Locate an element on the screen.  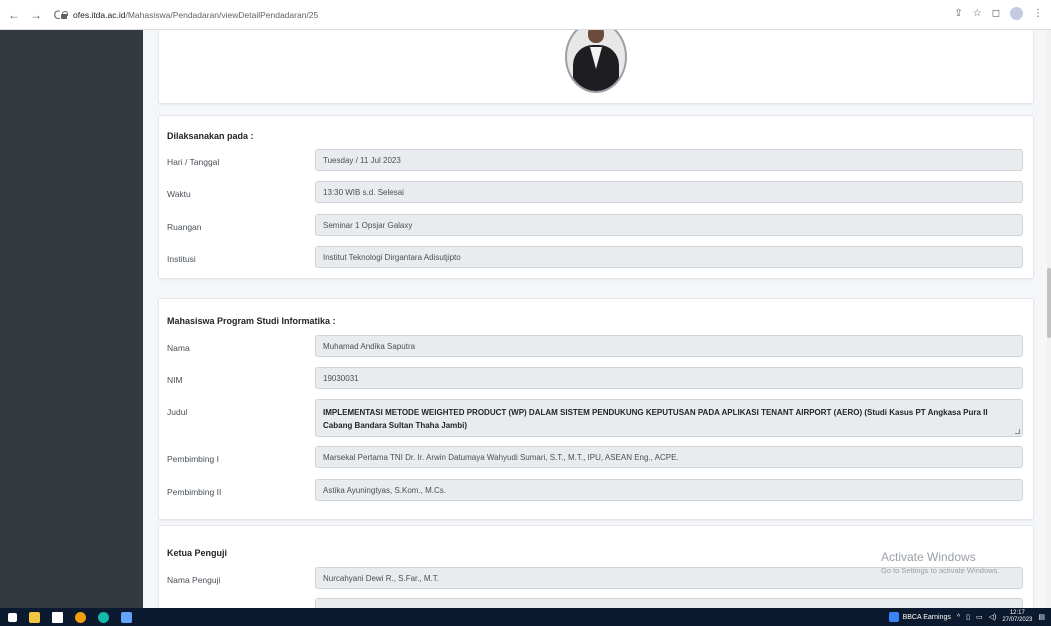
watermark-title: Activate Windows is located at coordinates (928, 557).